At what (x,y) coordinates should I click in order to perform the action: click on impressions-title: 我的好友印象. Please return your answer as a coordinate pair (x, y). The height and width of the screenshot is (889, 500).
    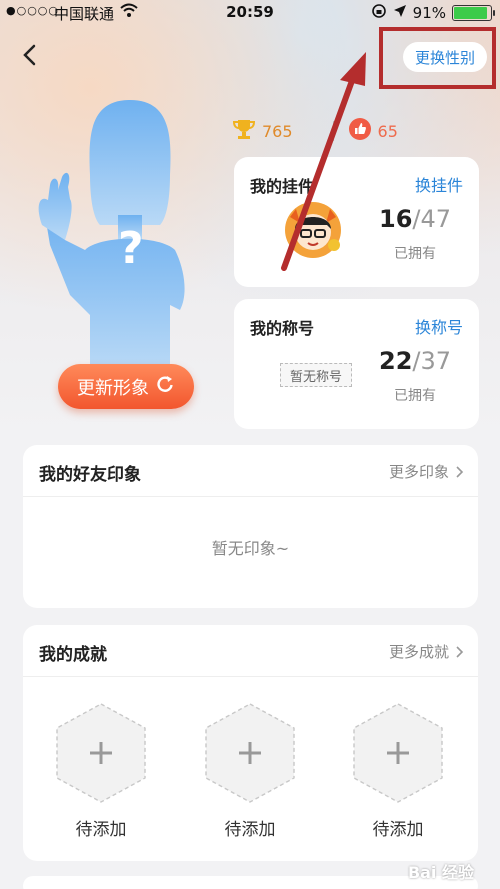
    Looking at the image, I should click on (90, 475).